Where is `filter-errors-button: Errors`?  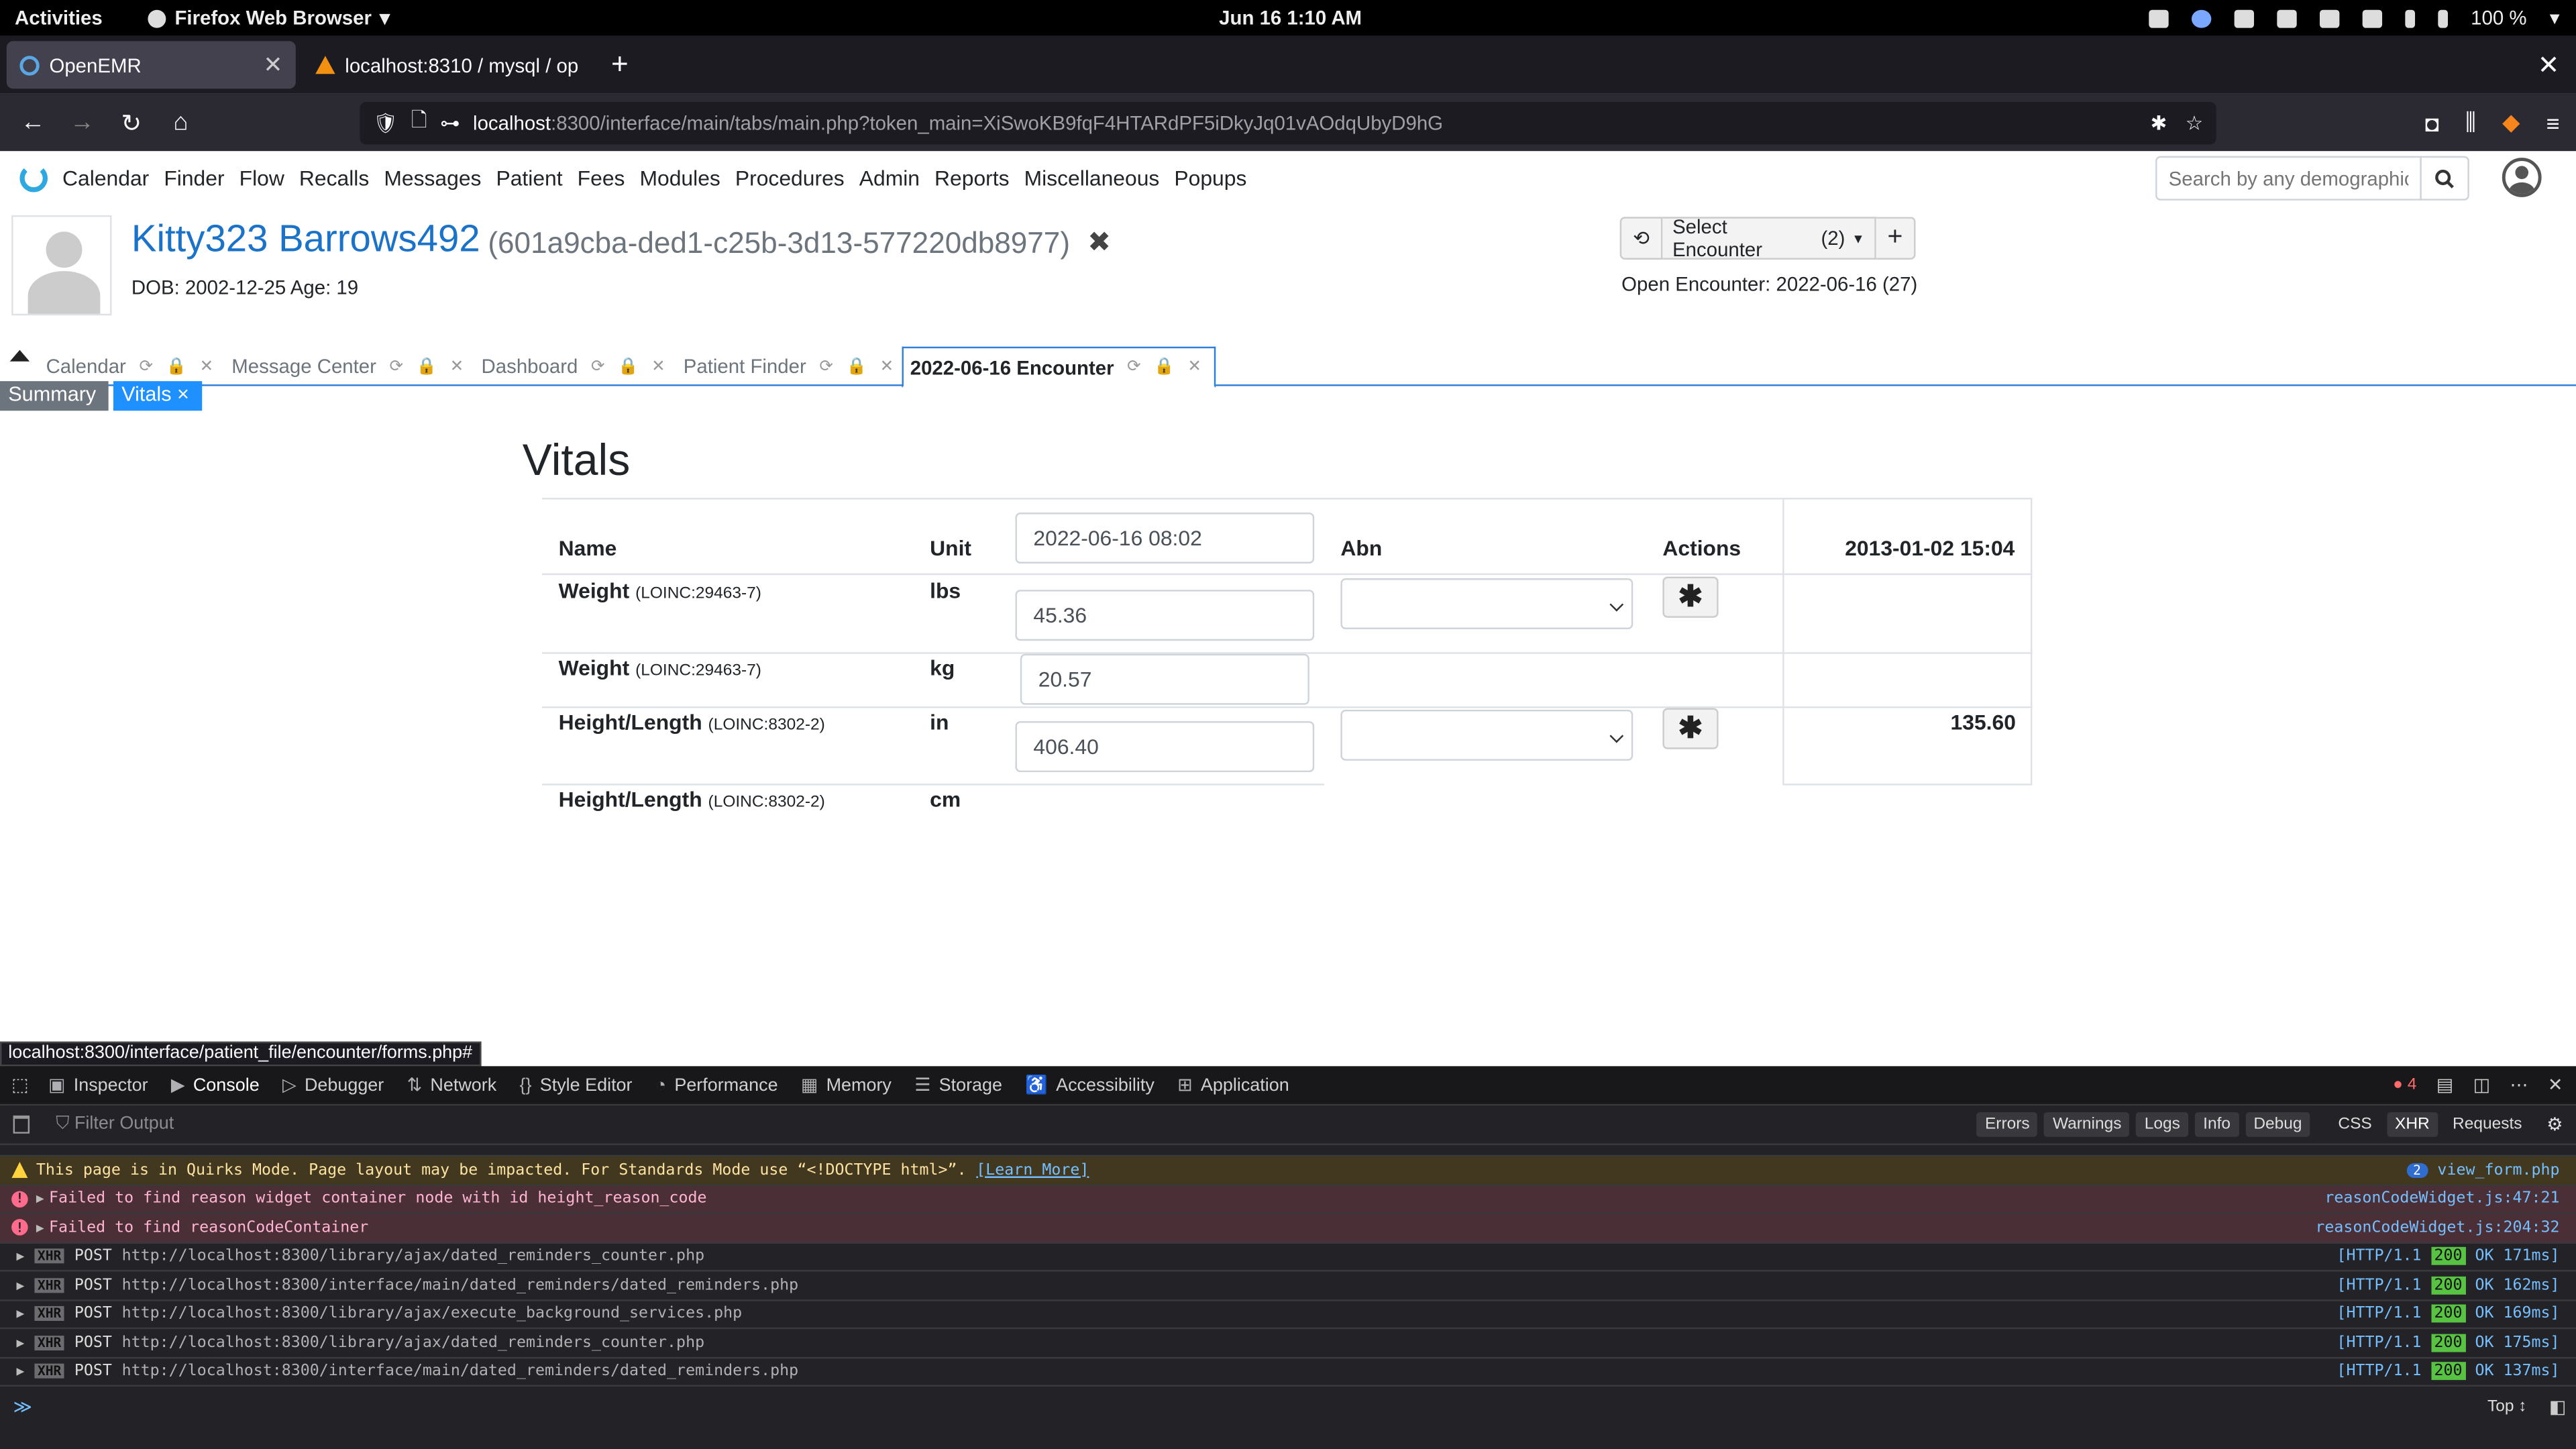
filter-errors-button: Errors is located at coordinates (2007, 1124).